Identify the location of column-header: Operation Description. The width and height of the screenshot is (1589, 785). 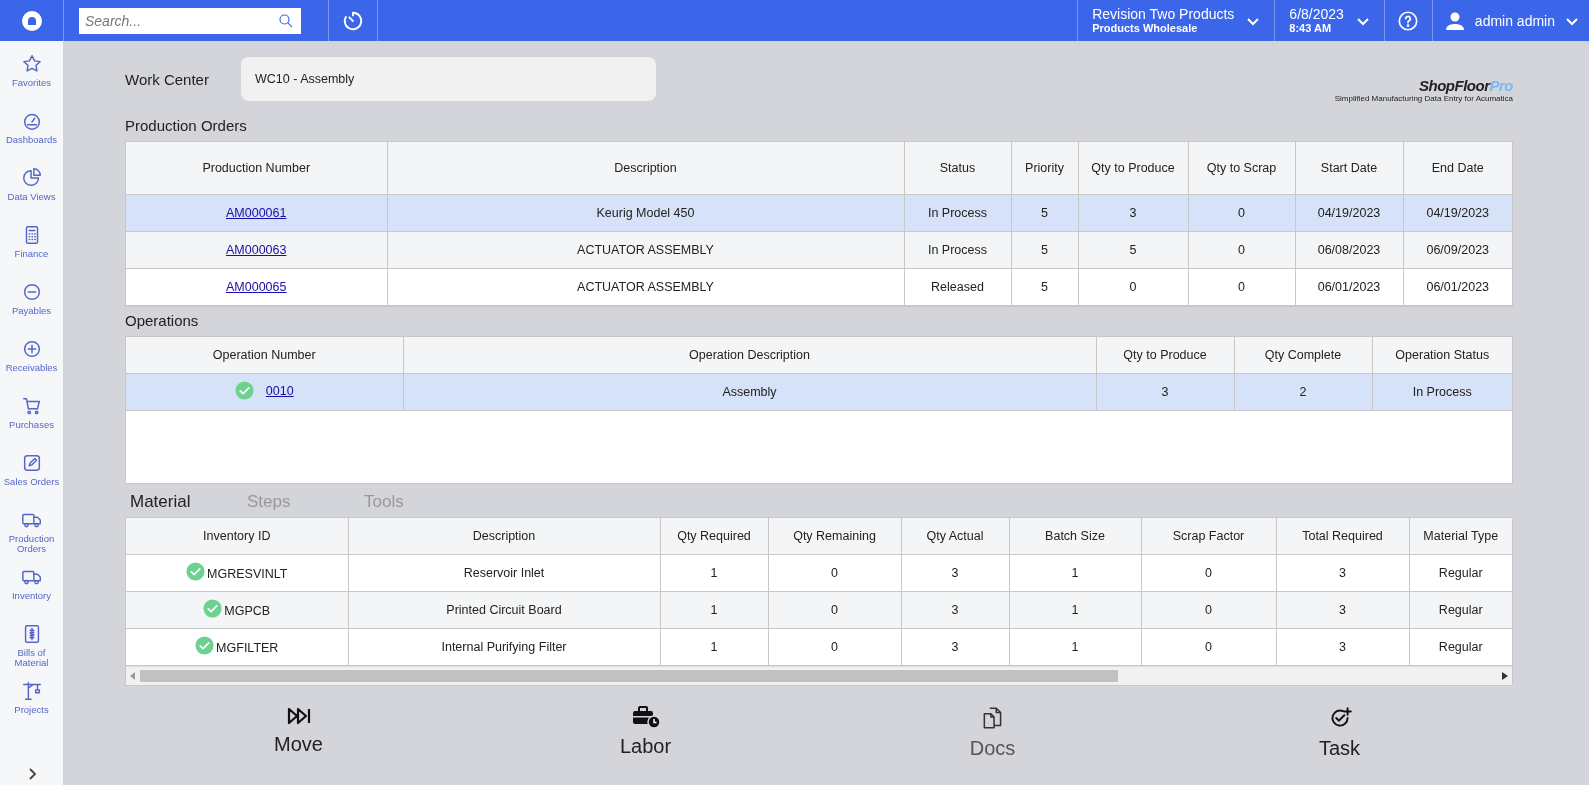
(749, 355).